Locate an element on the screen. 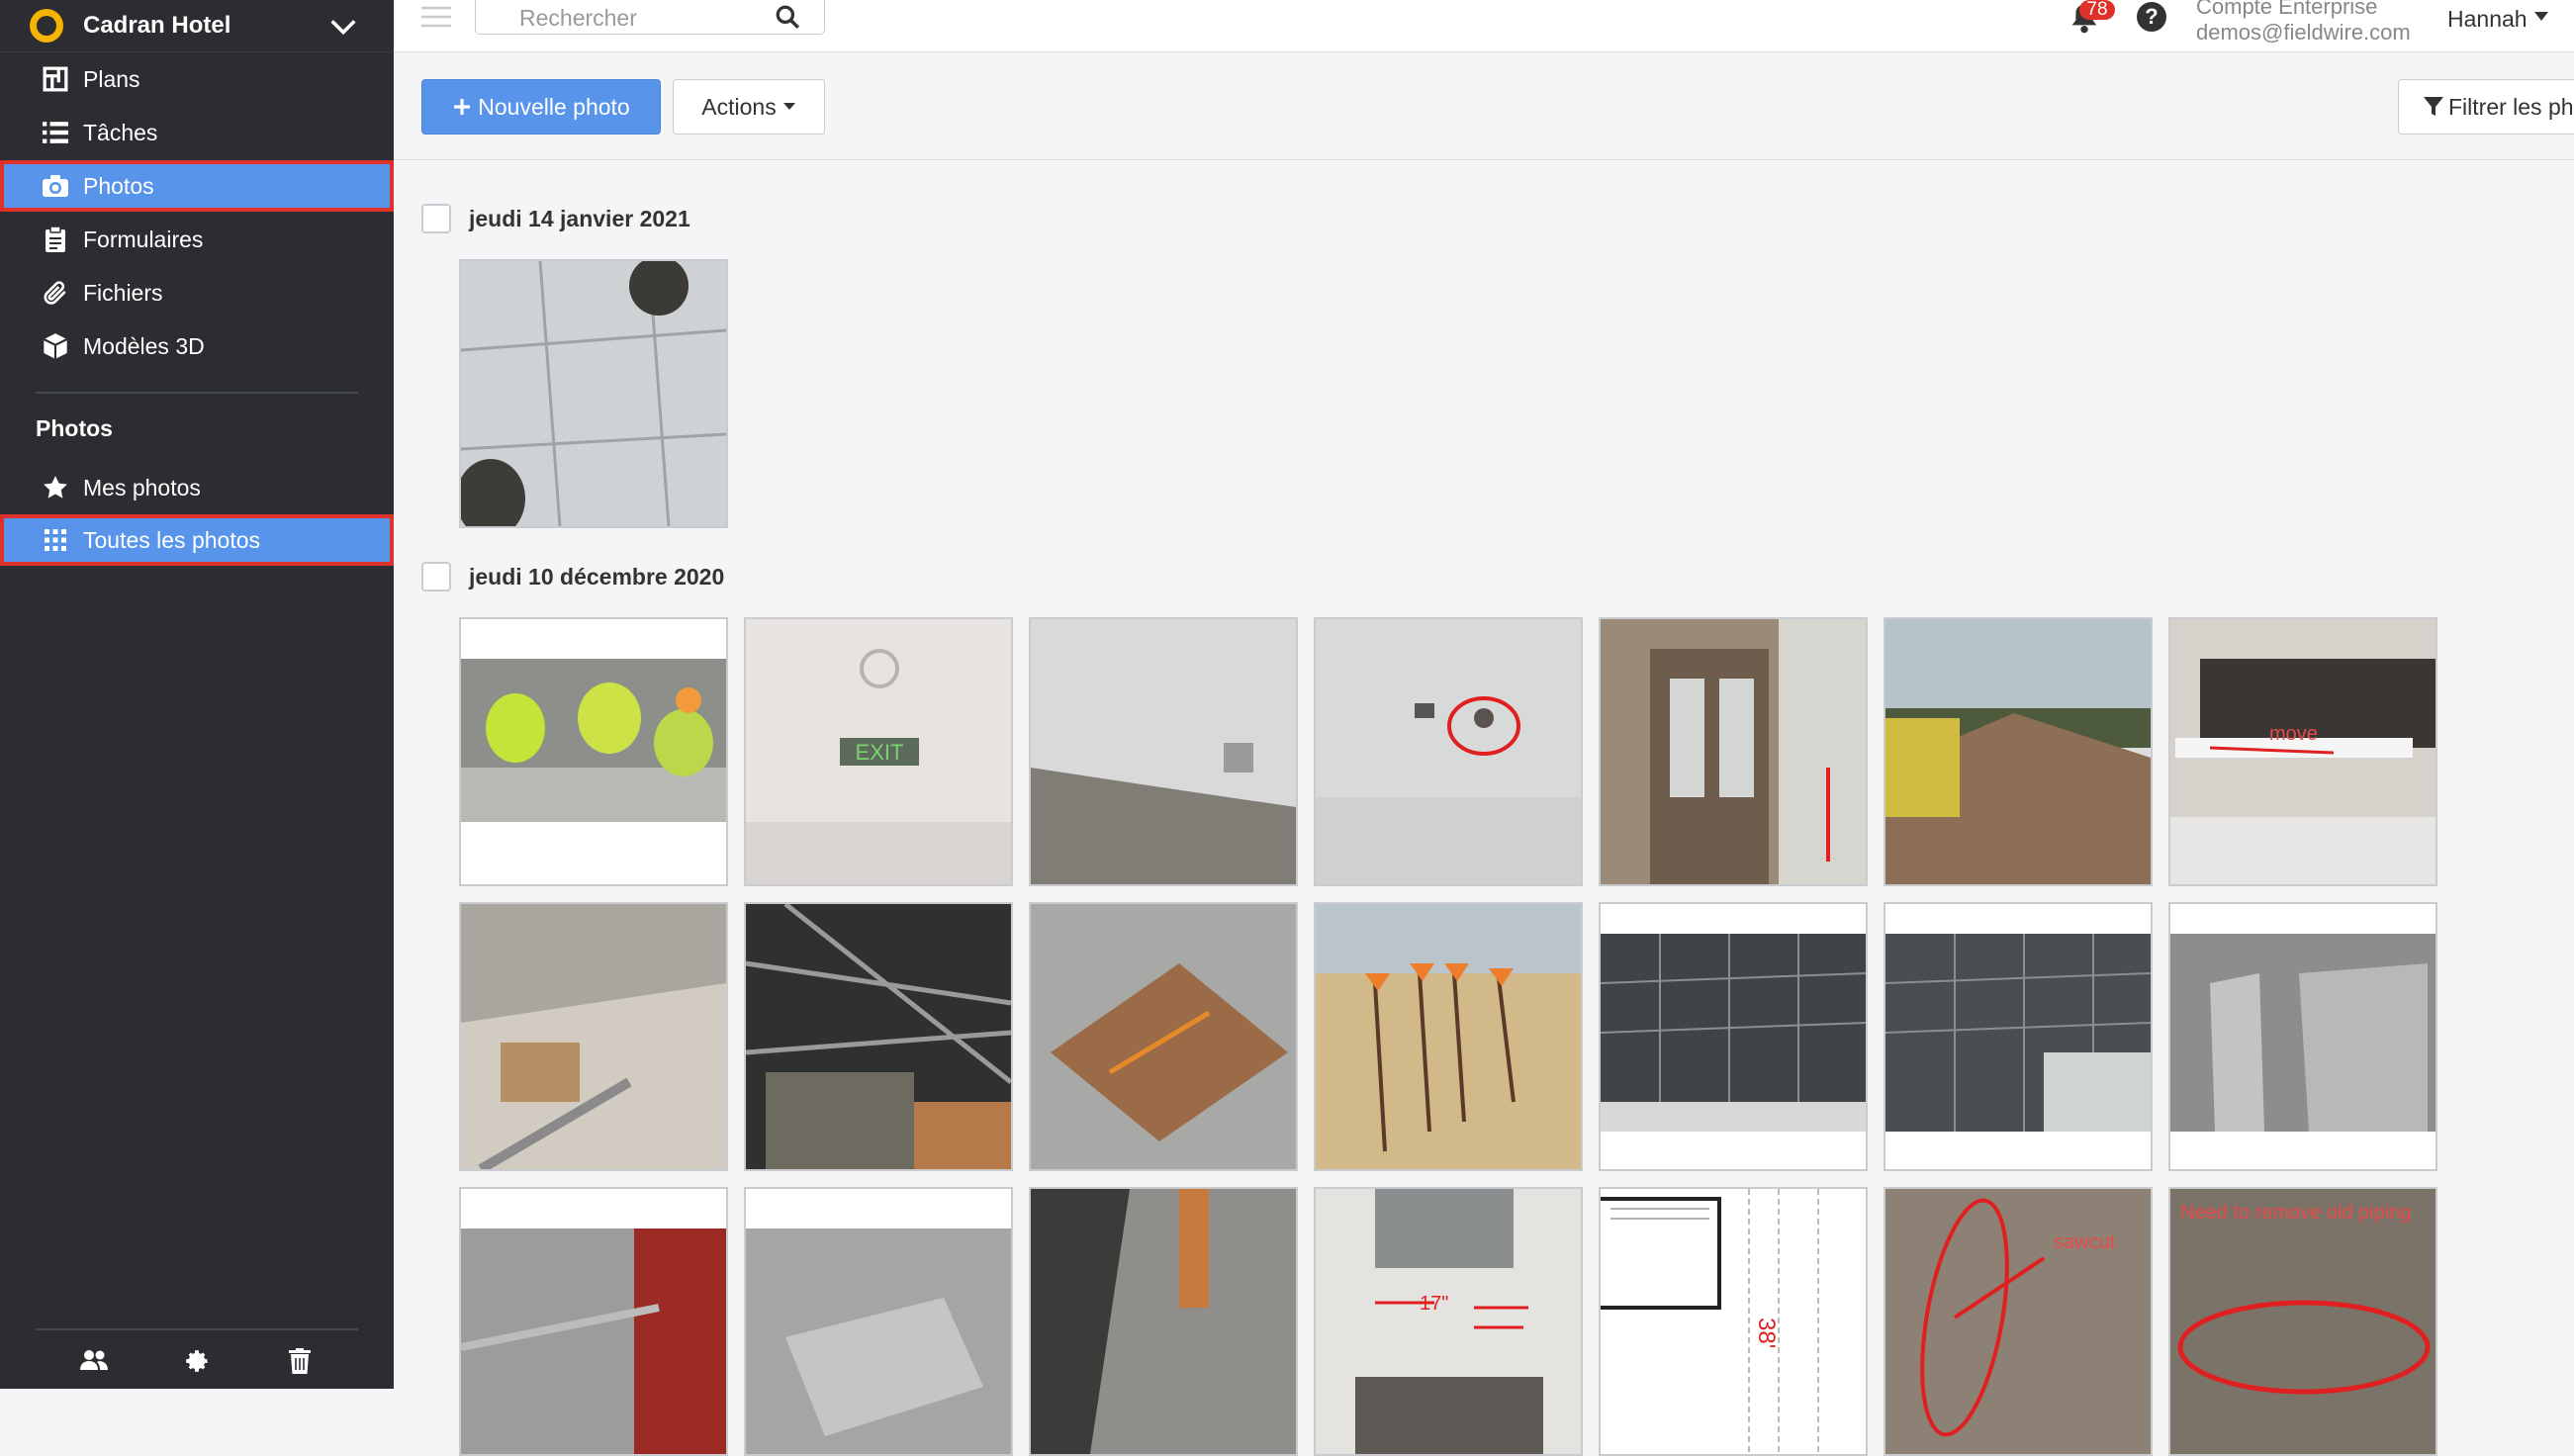 This screenshot has height=1456, width=2574. sidebar-item-toutes-les-photos: Toutes les photos is located at coordinates (197, 540).